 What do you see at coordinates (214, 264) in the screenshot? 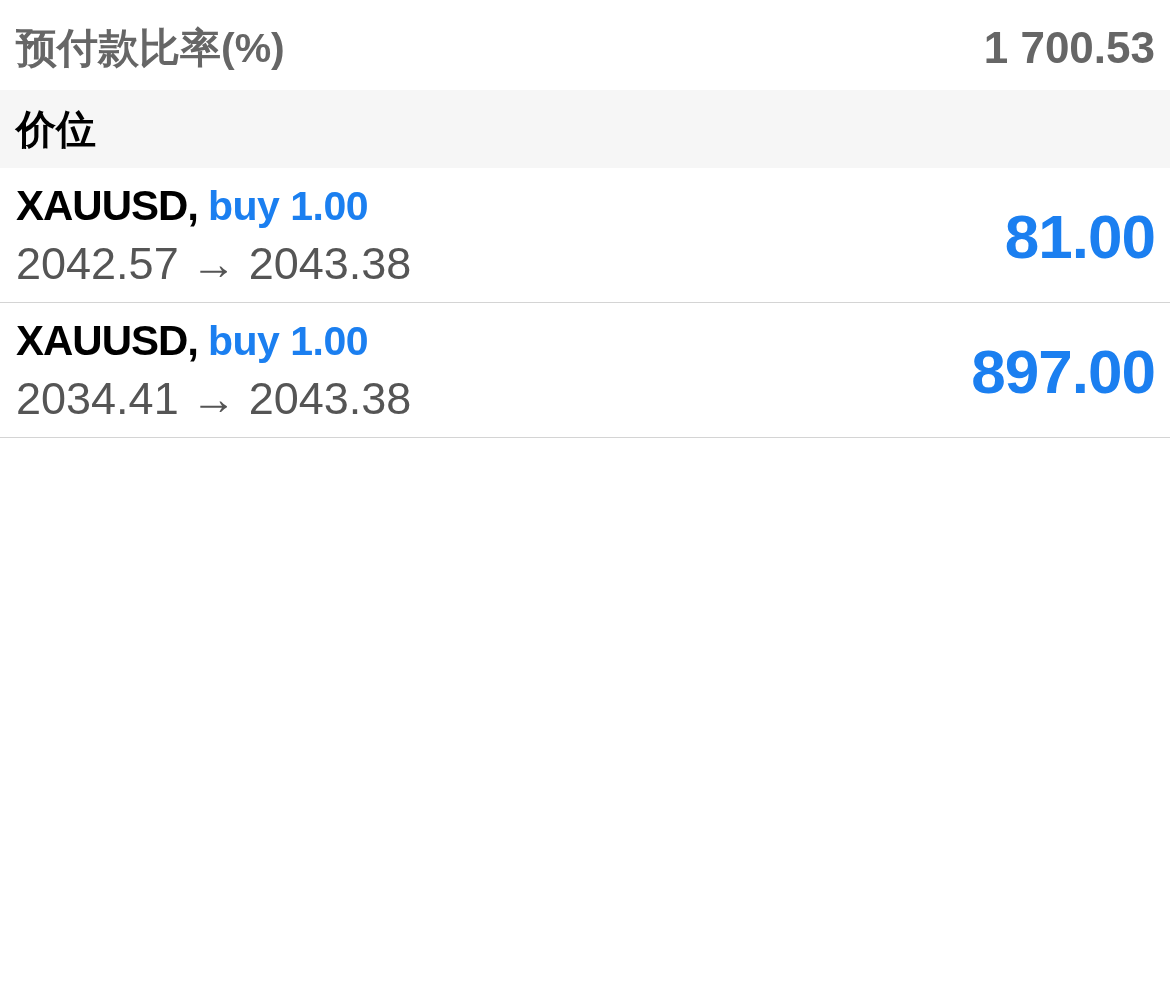
I see `price-change-text: 2042.57 → 2043.38` at bounding box center [214, 264].